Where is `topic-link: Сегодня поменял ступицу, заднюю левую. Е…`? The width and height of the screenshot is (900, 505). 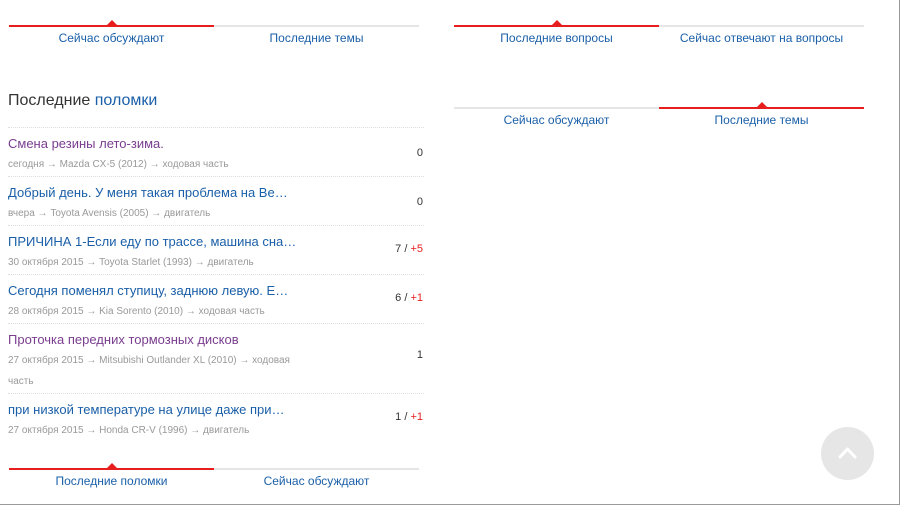
topic-link: Сегодня поменял ступицу, заднюю левую. Е… is located at coordinates (158, 291).